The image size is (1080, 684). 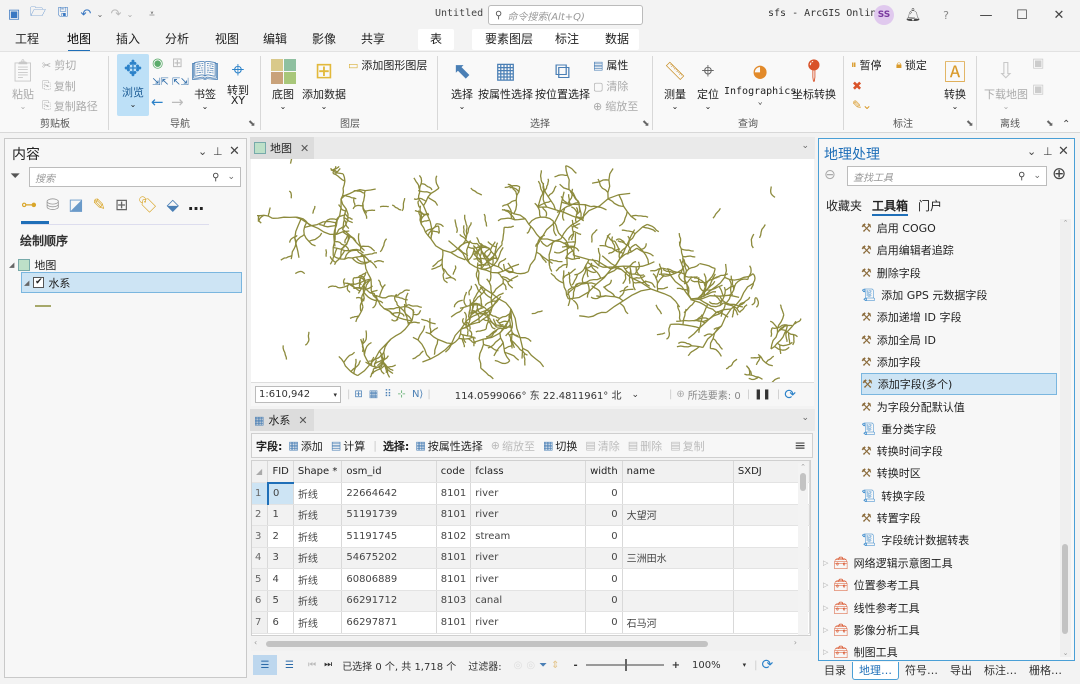 What do you see at coordinates (959, 339) in the screenshot?
I see `tool-item: ⚒ 添加全局 ID` at bounding box center [959, 339].